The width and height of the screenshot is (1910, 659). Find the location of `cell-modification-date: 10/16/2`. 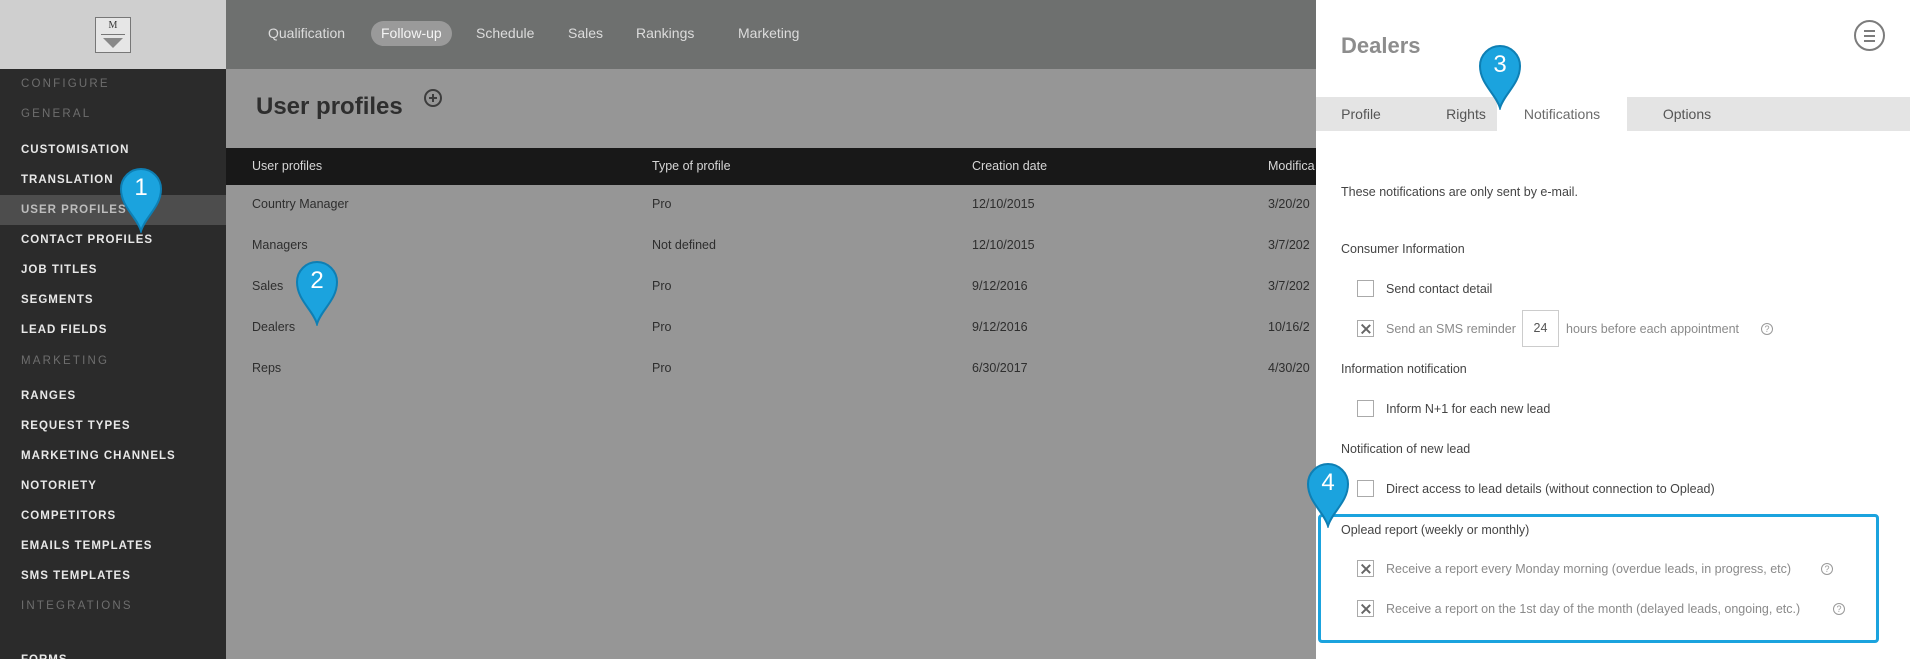

cell-modification-date: 10/16/2 is located at coordinates (1289, 327).